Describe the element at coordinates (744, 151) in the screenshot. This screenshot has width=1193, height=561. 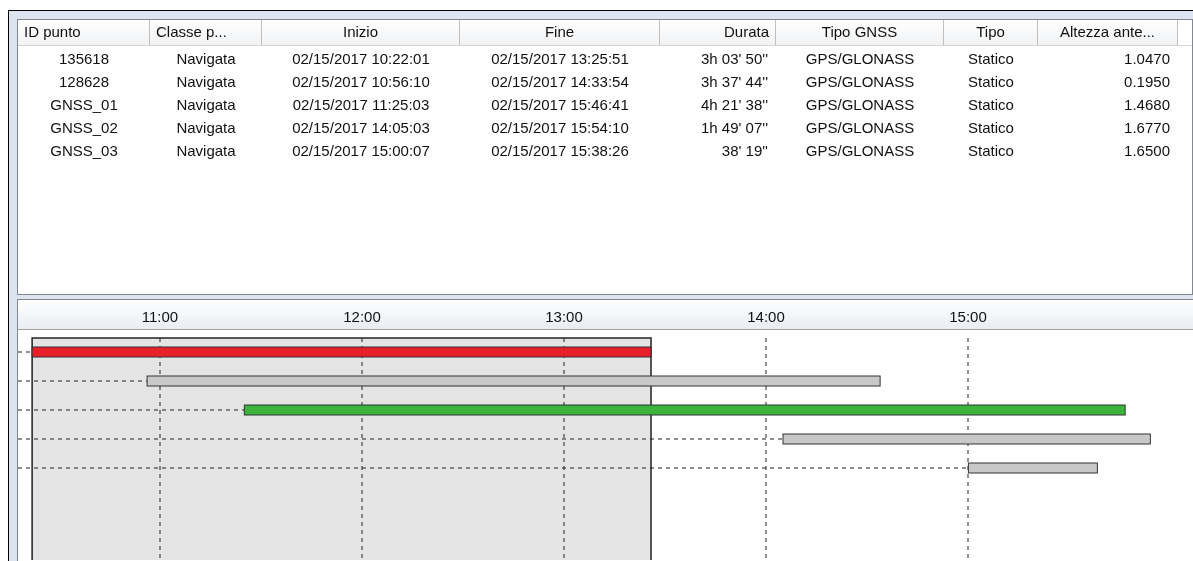
I see `table-cell-text: 38' 19''` at that location.